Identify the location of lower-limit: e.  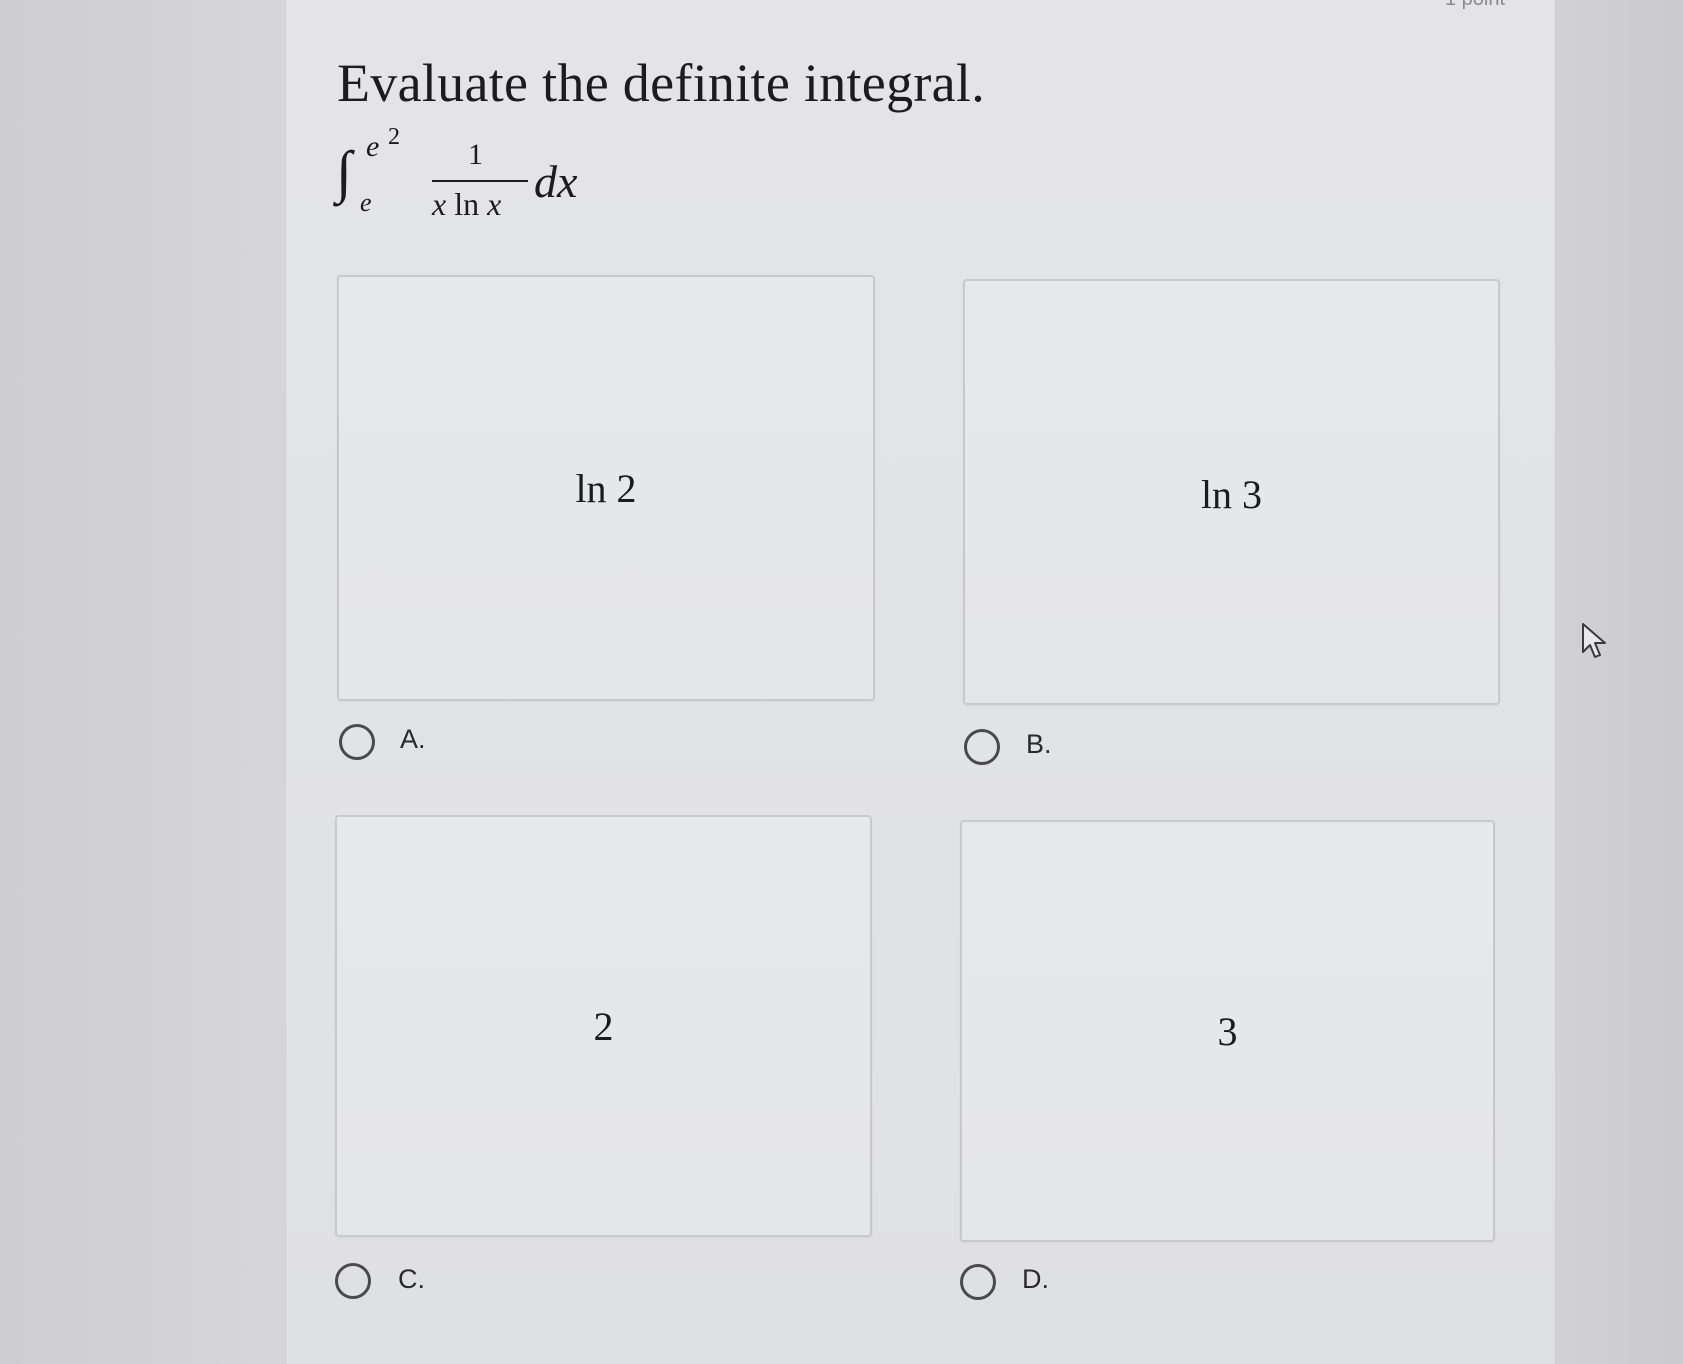
(366, 202).